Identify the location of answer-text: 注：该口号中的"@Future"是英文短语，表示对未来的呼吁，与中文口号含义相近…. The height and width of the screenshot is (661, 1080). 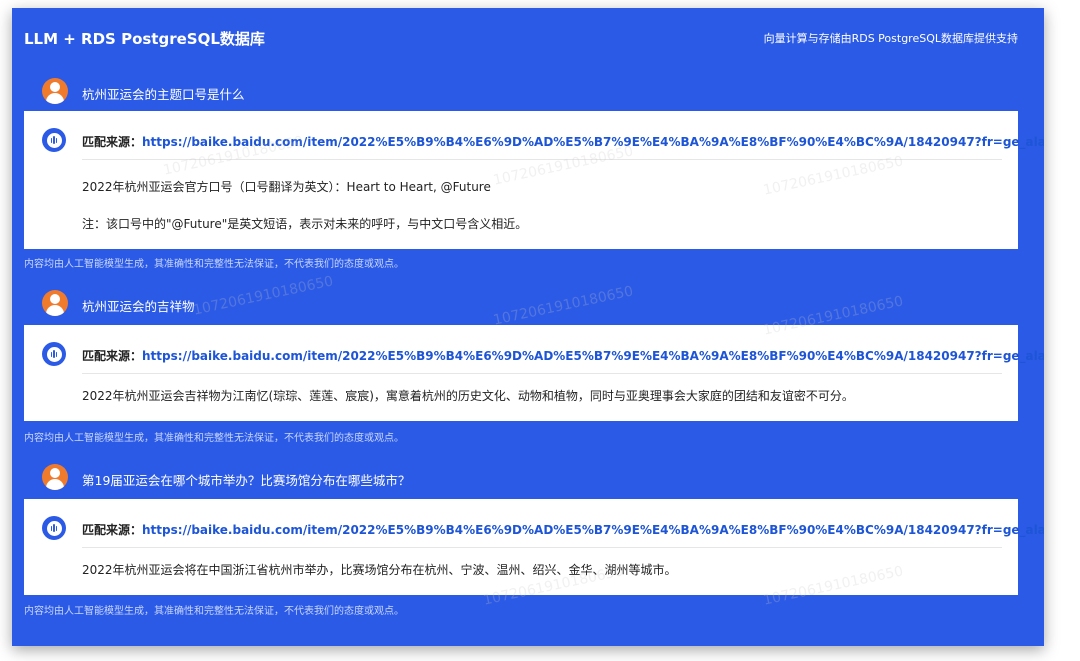
(305, 224).